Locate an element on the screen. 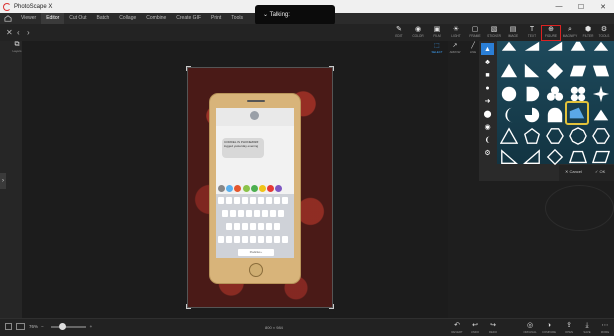  tool-color: ◉ COLOR is located at coordinates (418, 33).